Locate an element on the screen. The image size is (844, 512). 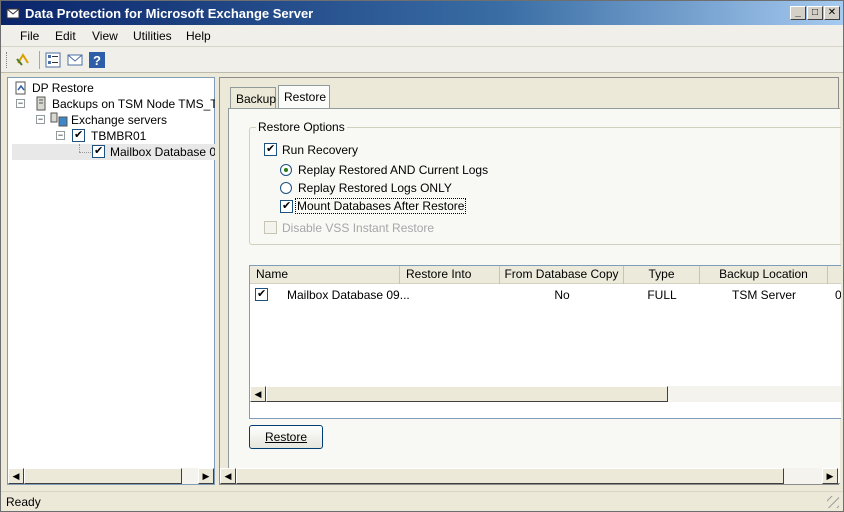
tab-backup: Backup is located at coordinates (253, 98).